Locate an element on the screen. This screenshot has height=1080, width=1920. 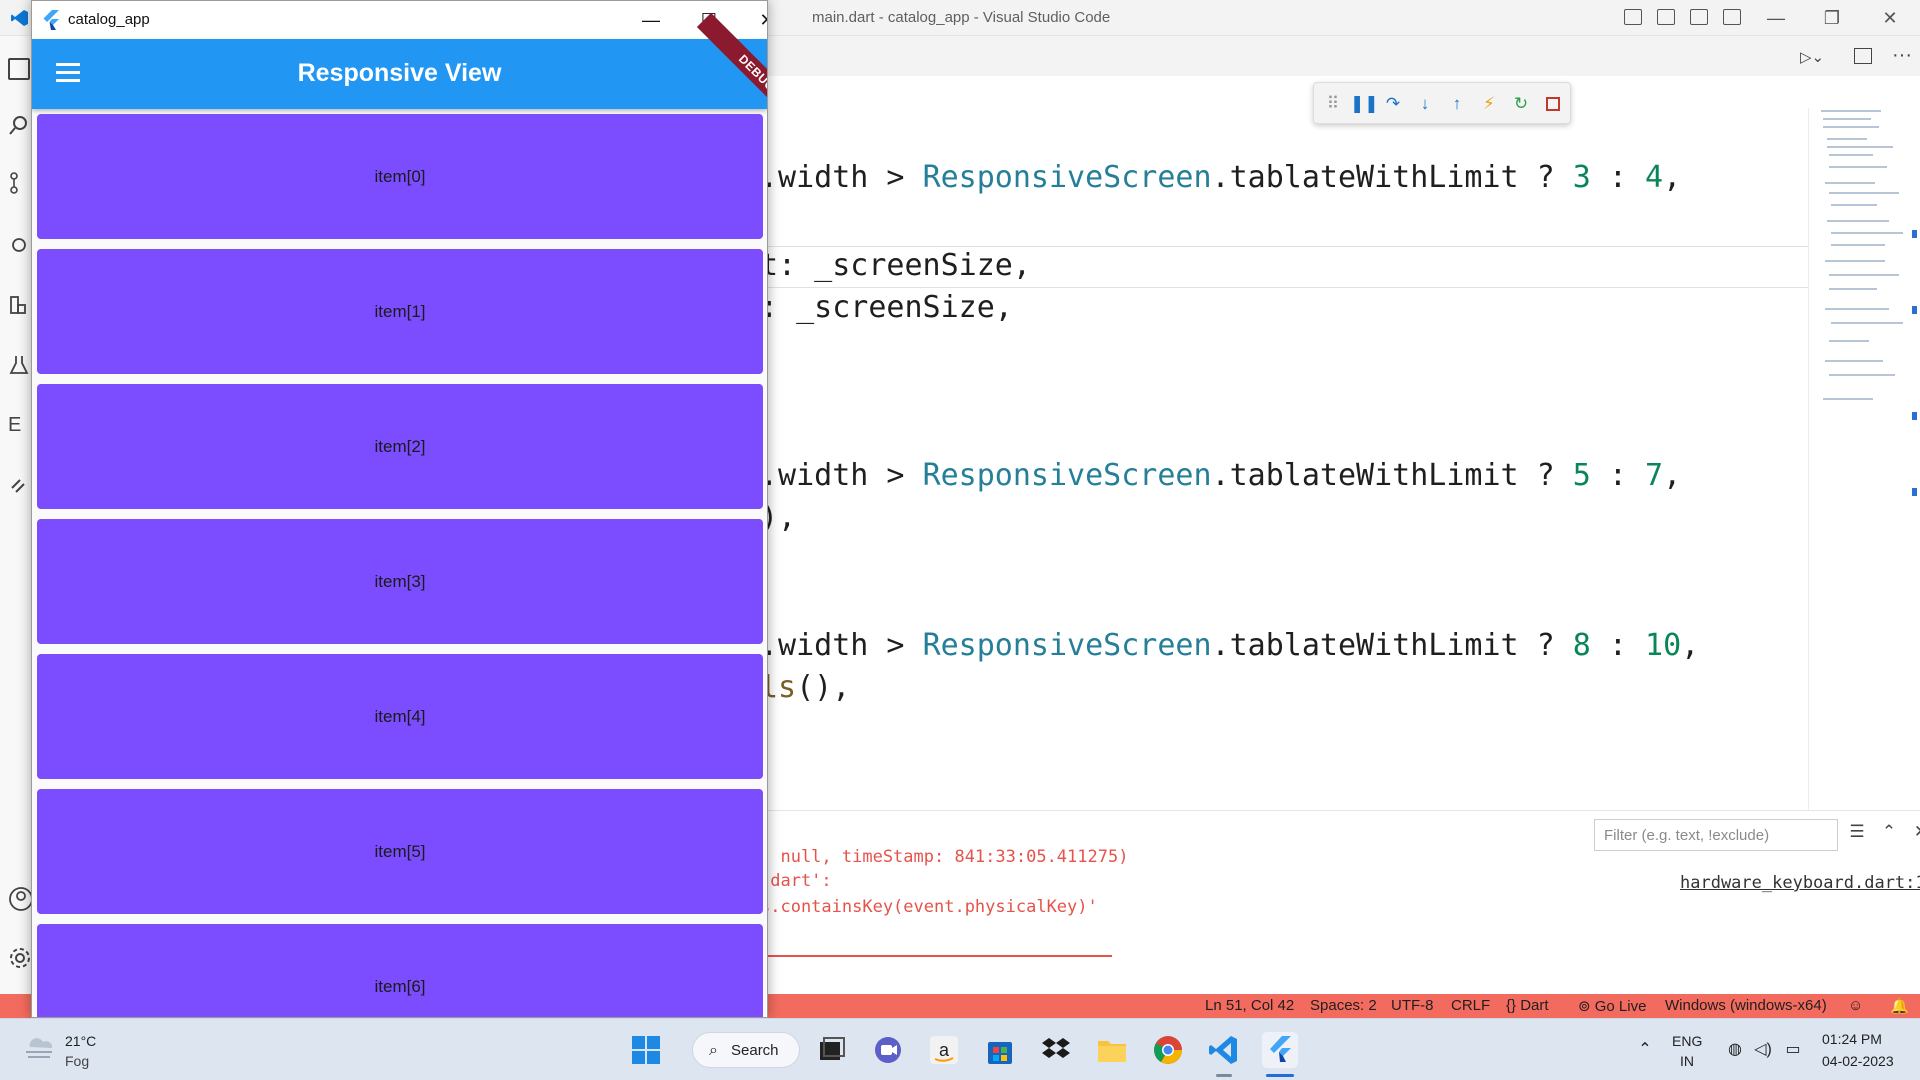
battery-icon: ▭ is located at coordinates (1793, 1050).